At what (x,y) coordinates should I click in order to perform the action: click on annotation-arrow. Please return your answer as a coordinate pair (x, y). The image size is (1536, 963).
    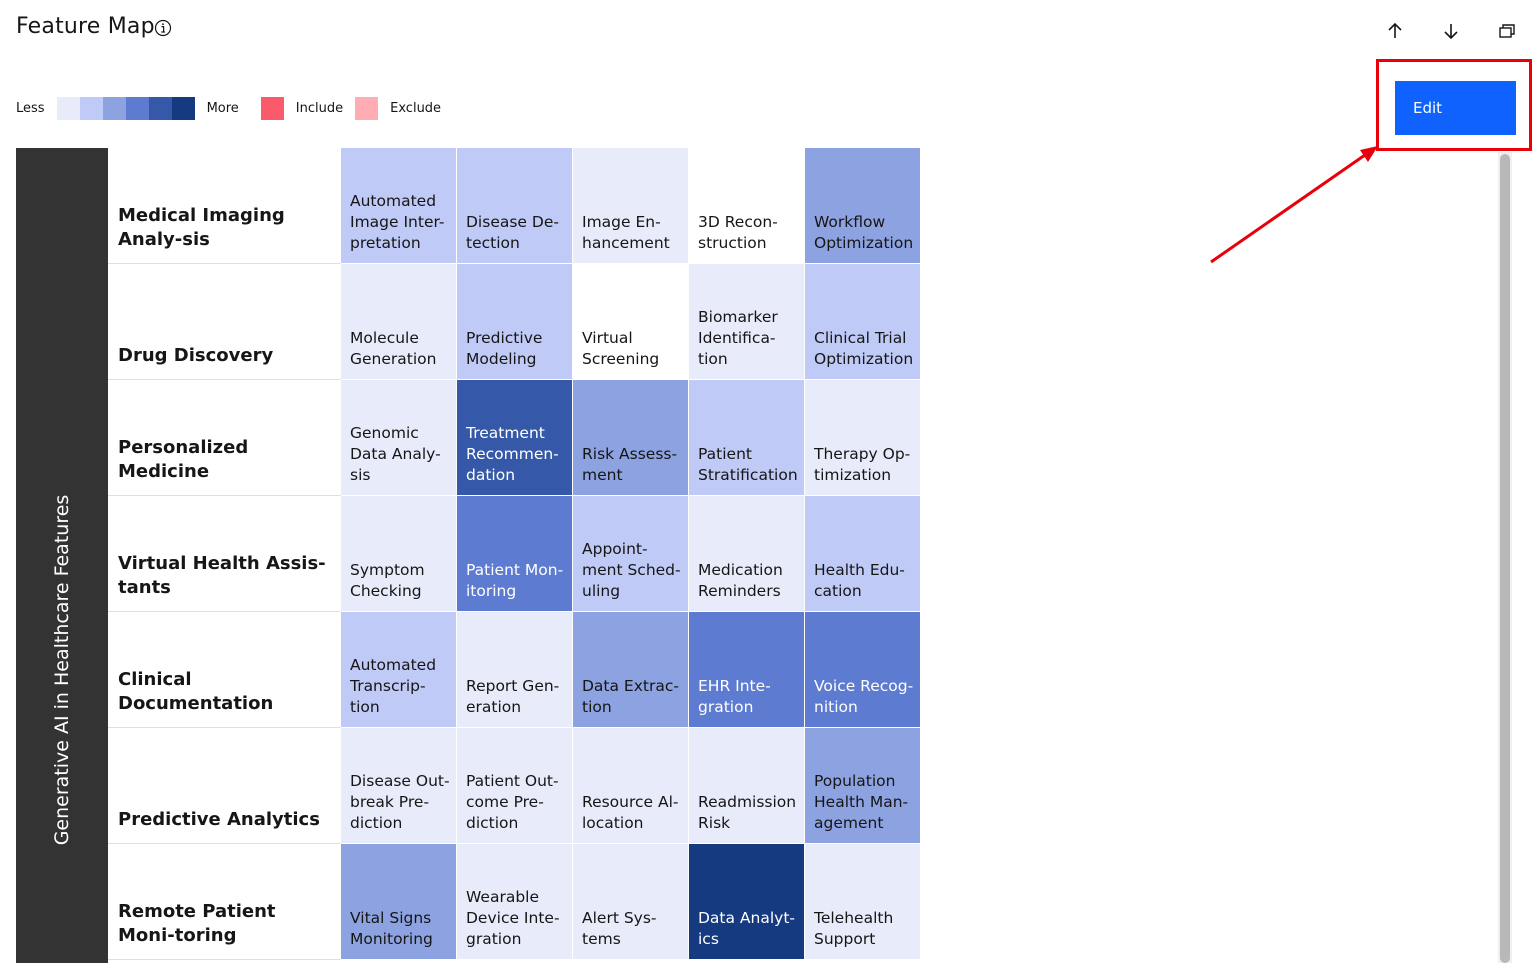
    Looking at the image, I should click on (1294, 205).